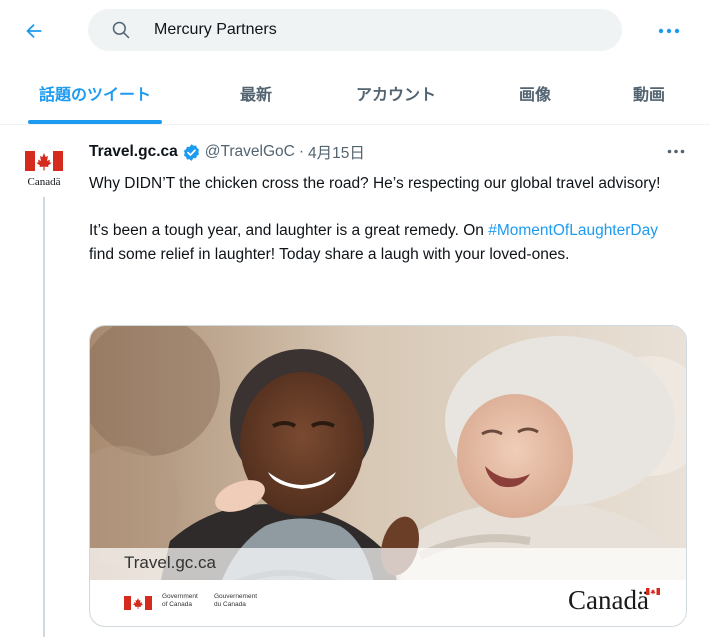  Describe the element at coordinates (95, 93) in the screenshot. I see `tab-top: 話題のツイート` at that location.